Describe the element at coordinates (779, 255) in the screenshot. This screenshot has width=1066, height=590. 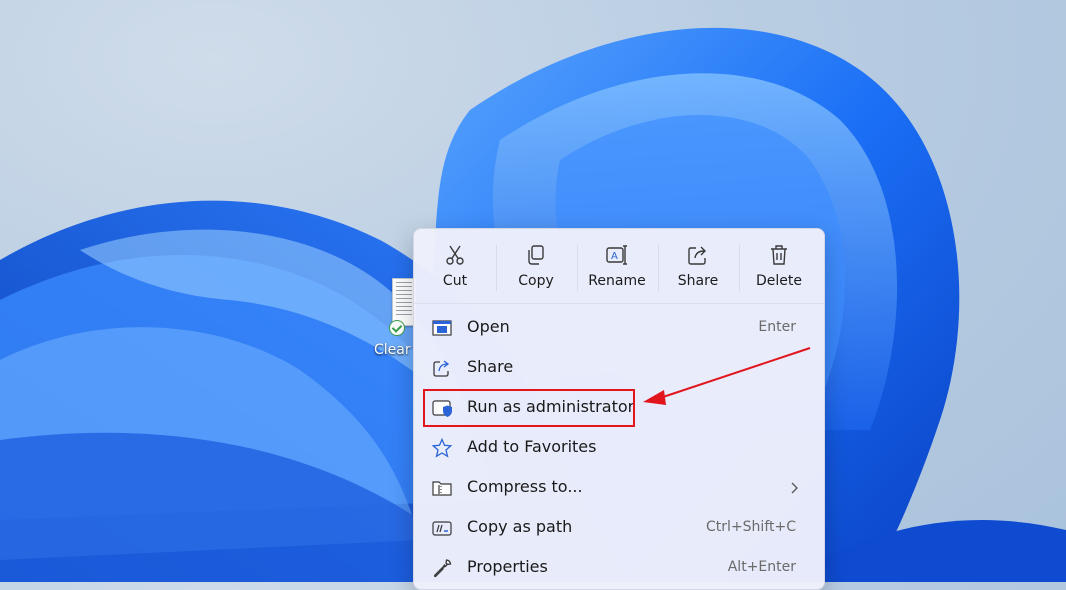
I see `trash-icon` at that location.